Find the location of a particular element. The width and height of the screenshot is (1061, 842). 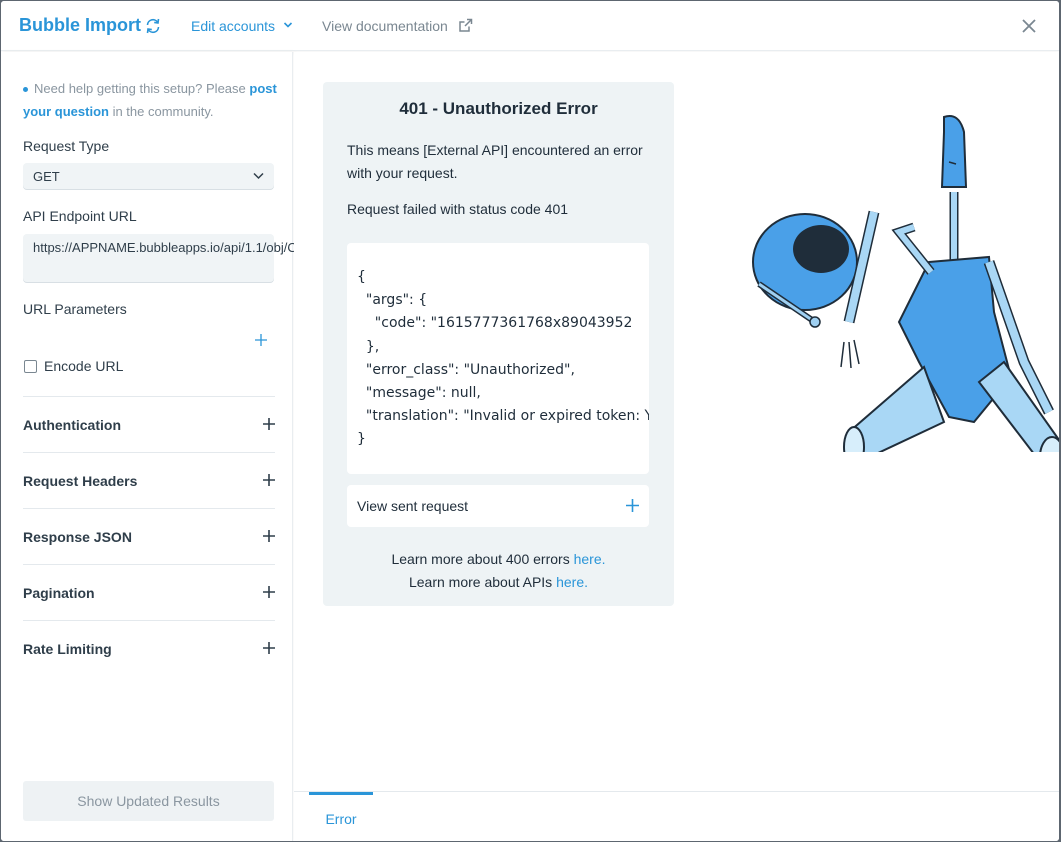

view-sent-request-toggle: View sent request is located at coordinates (498, 506).